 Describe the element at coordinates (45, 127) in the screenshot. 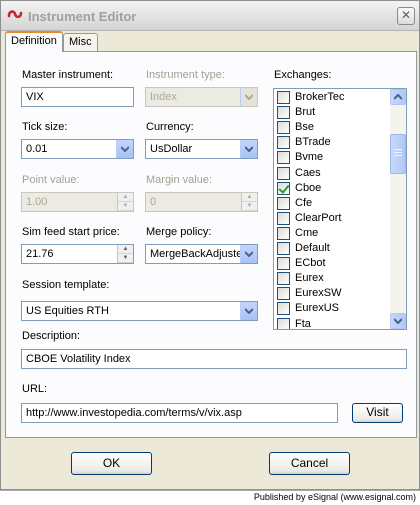

I see `tick-size-label: Tick size:` at that location.